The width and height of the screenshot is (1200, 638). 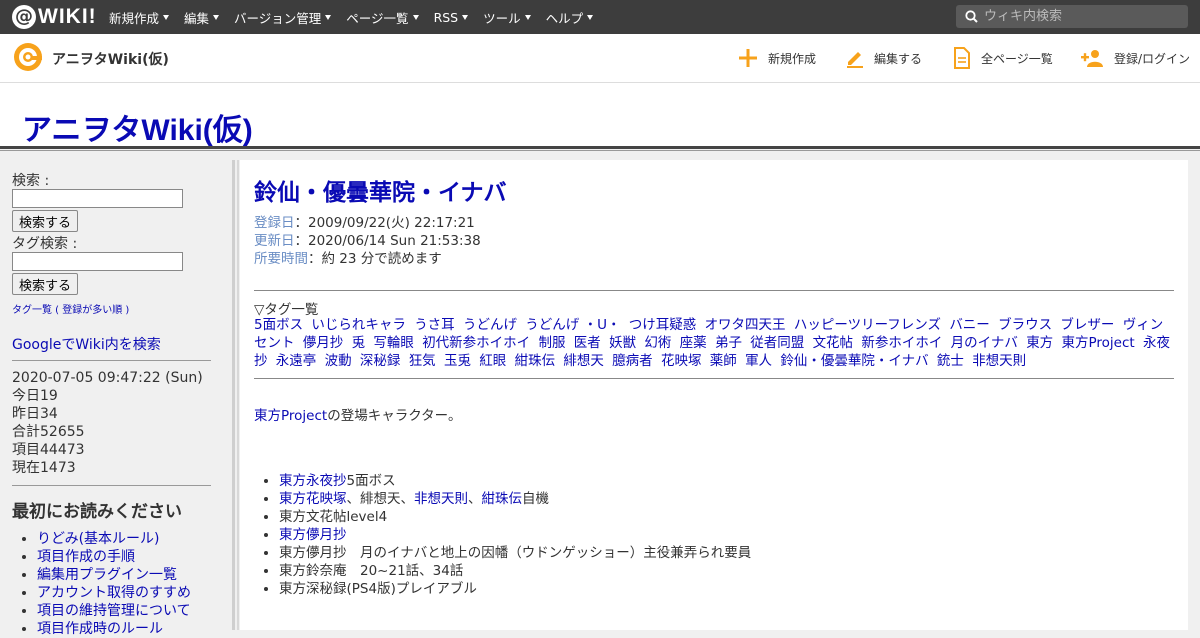 What do you see at coordinates (632, 361) in the screenshot?
I see `tag-link: 臆病者` at bounding box center [632, 361].